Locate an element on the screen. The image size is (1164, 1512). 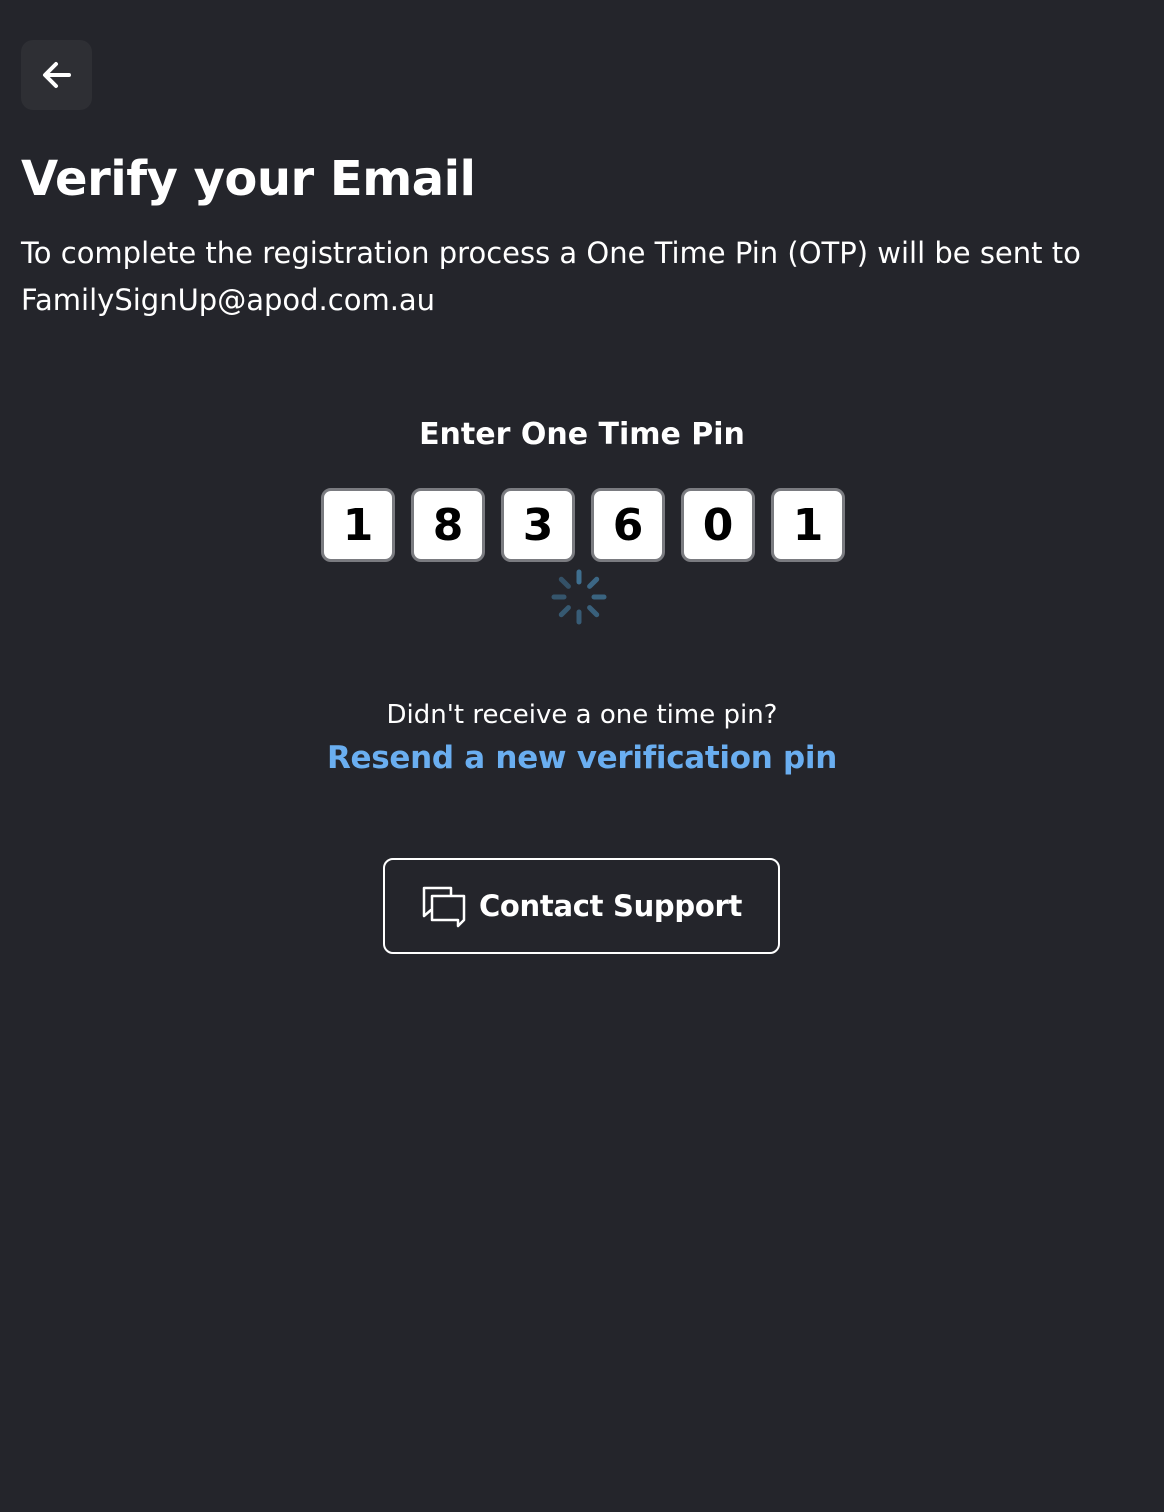
back-button is located at coordinates (56, 75).